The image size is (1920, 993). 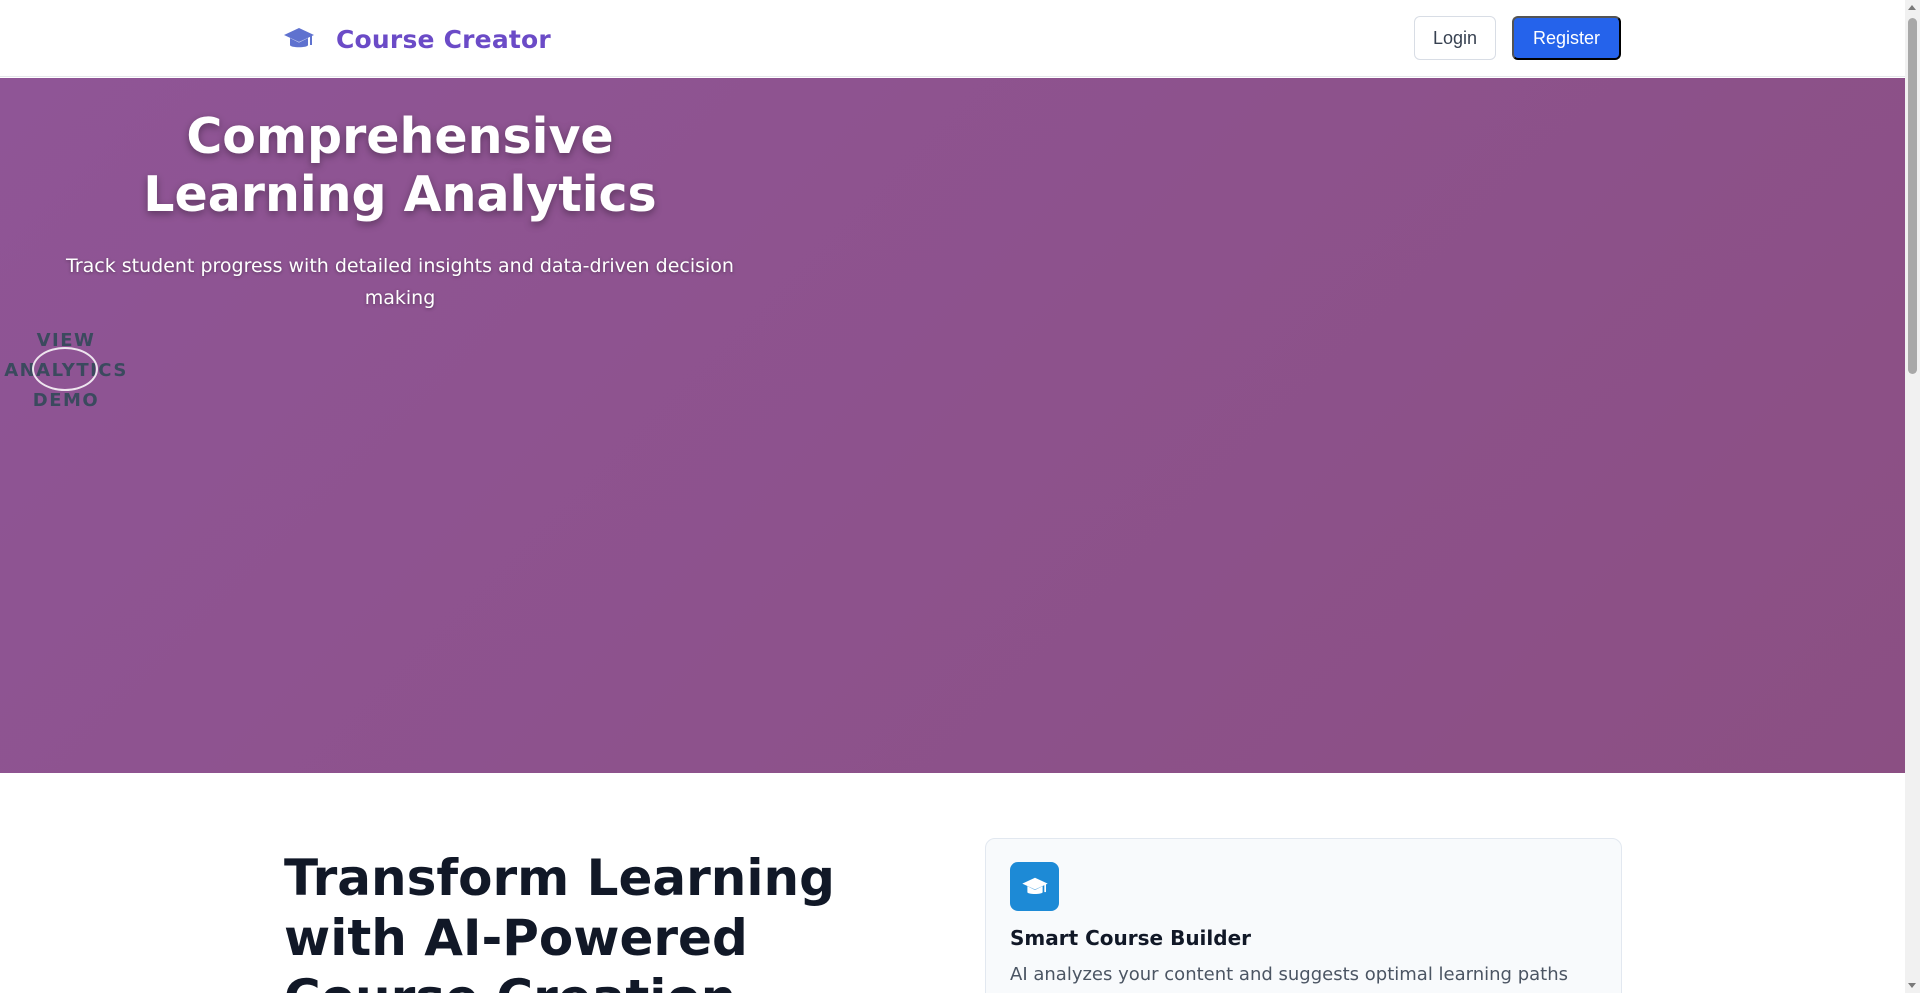 I want to click on brand-logo-link: Course Creator, so click(x=416, y=39).